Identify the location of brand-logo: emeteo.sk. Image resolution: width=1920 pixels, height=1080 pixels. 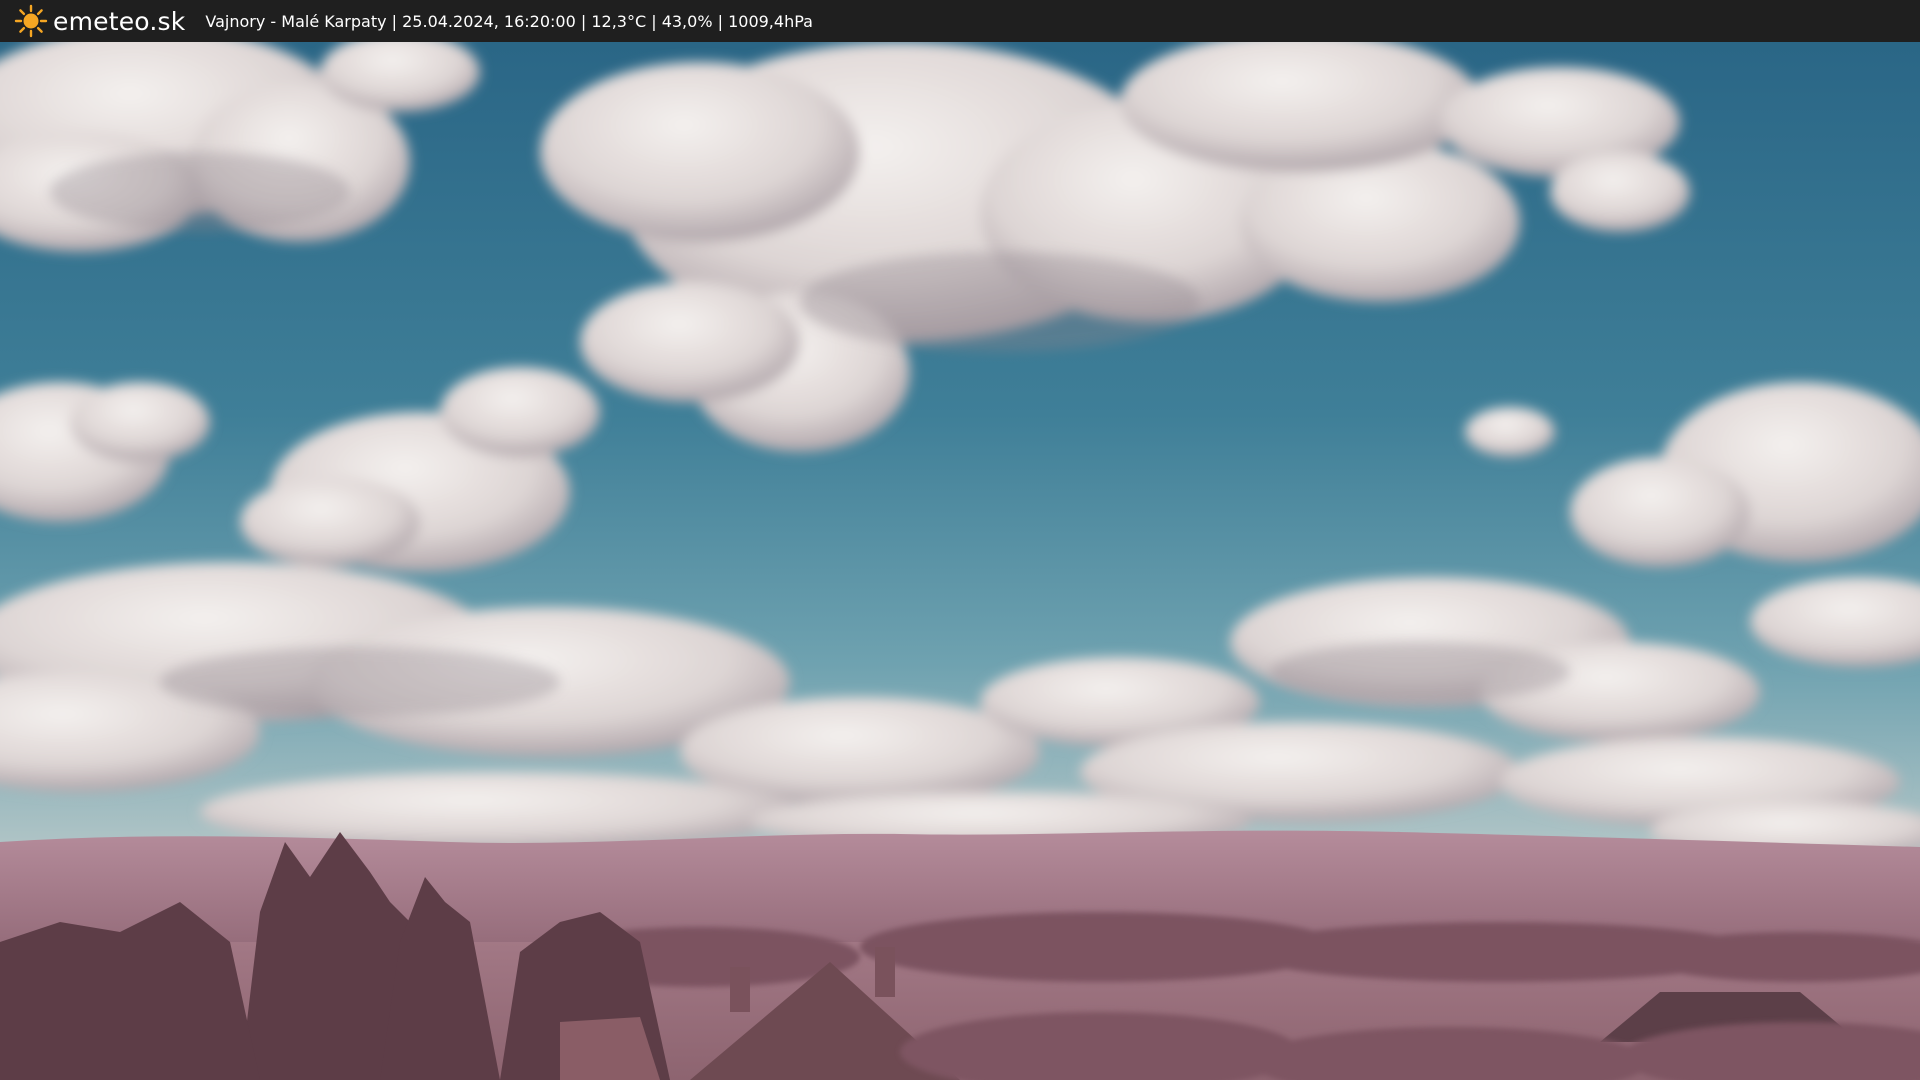
(99, 21).